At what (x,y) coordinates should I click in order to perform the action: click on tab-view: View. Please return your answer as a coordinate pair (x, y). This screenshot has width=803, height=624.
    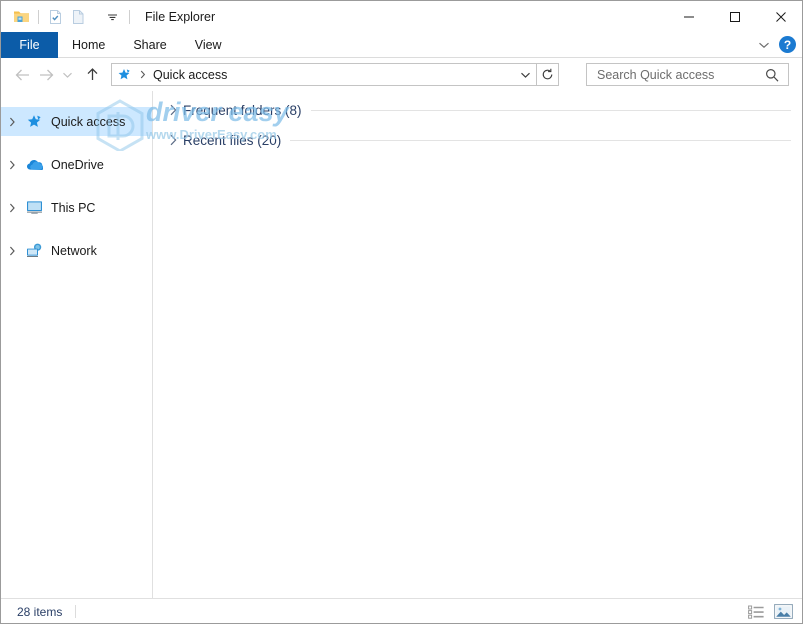
    Looking at the image, I should click on (208, 45).